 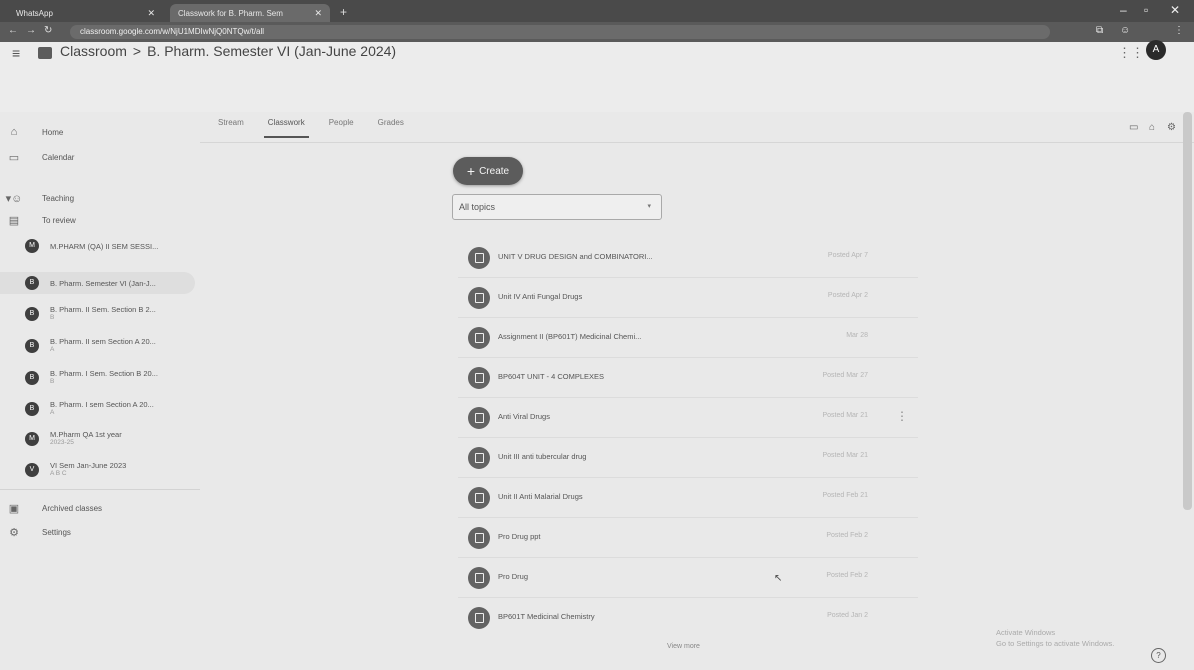 I want to click on account-avatar: A, so click(x=1156, y=50).